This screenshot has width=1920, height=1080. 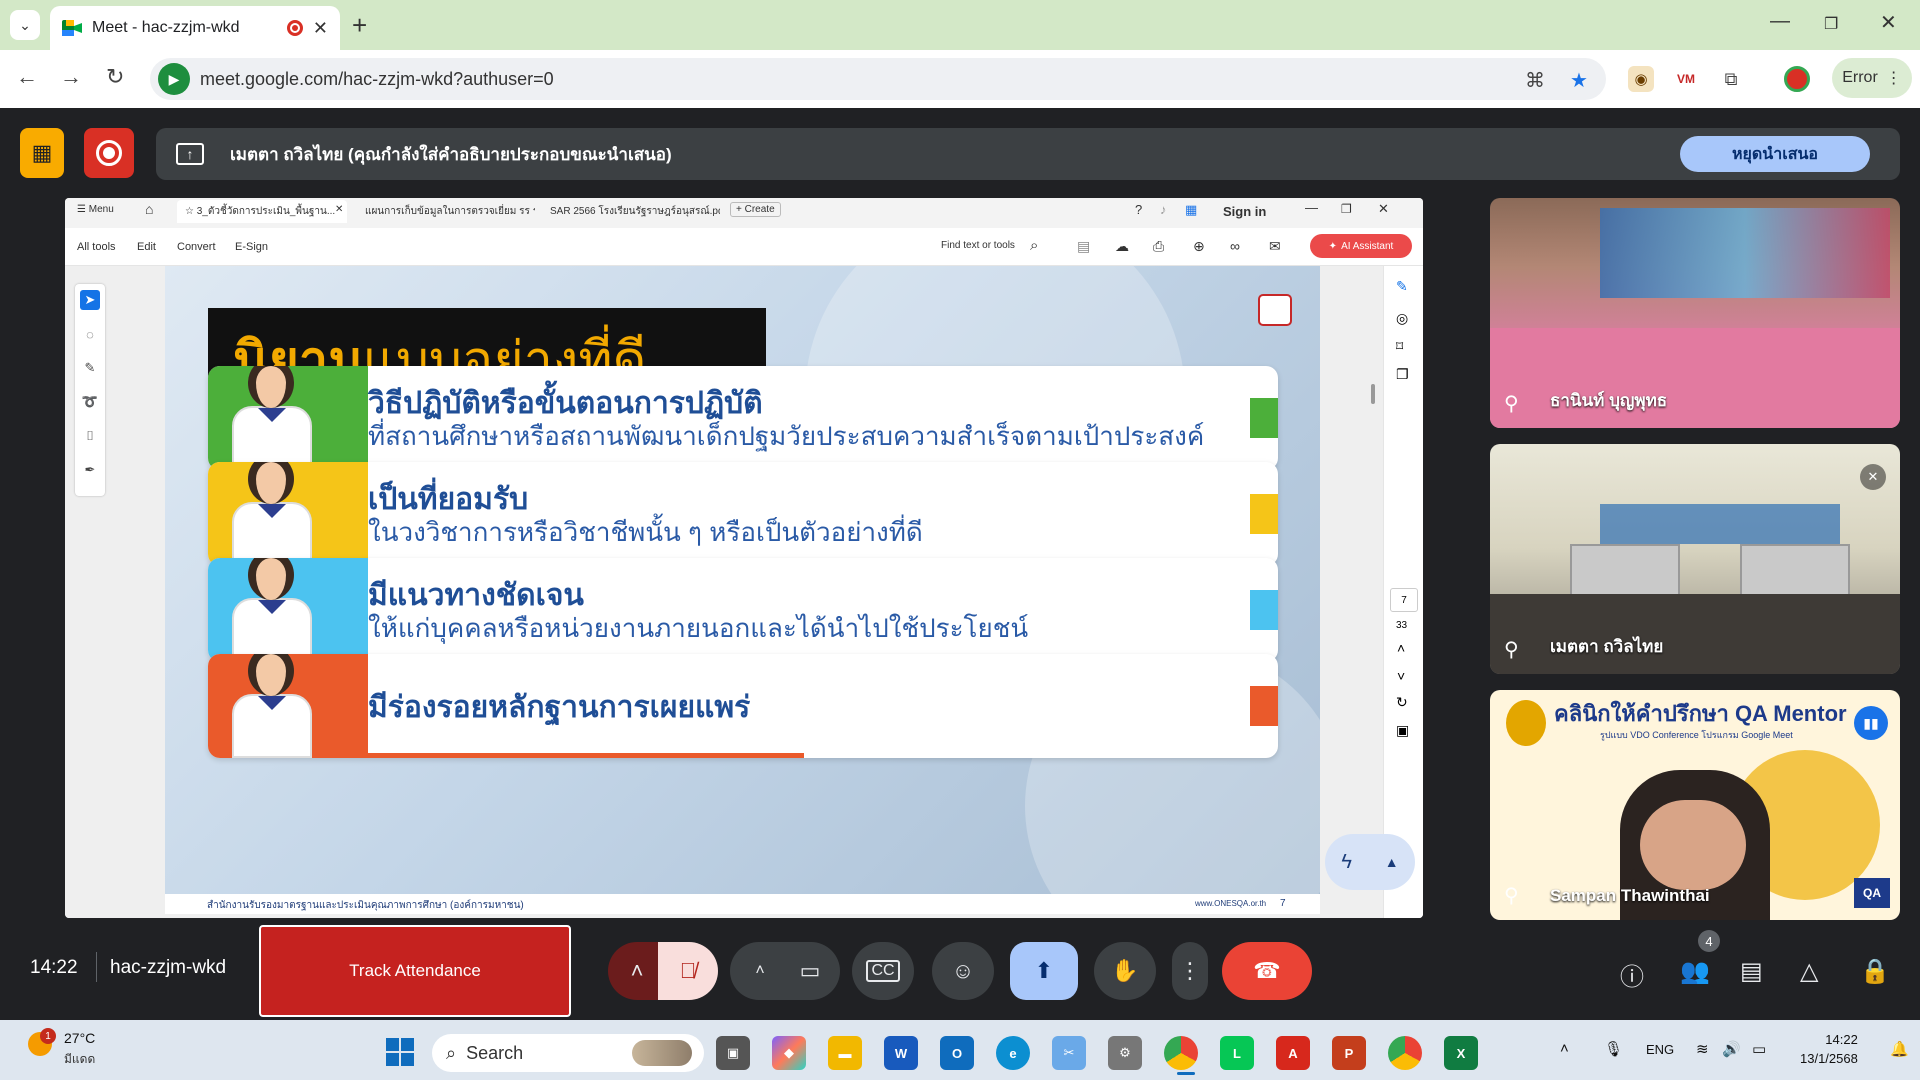 I want to click on edge-icon: e, so click(x=1013, y=1053).